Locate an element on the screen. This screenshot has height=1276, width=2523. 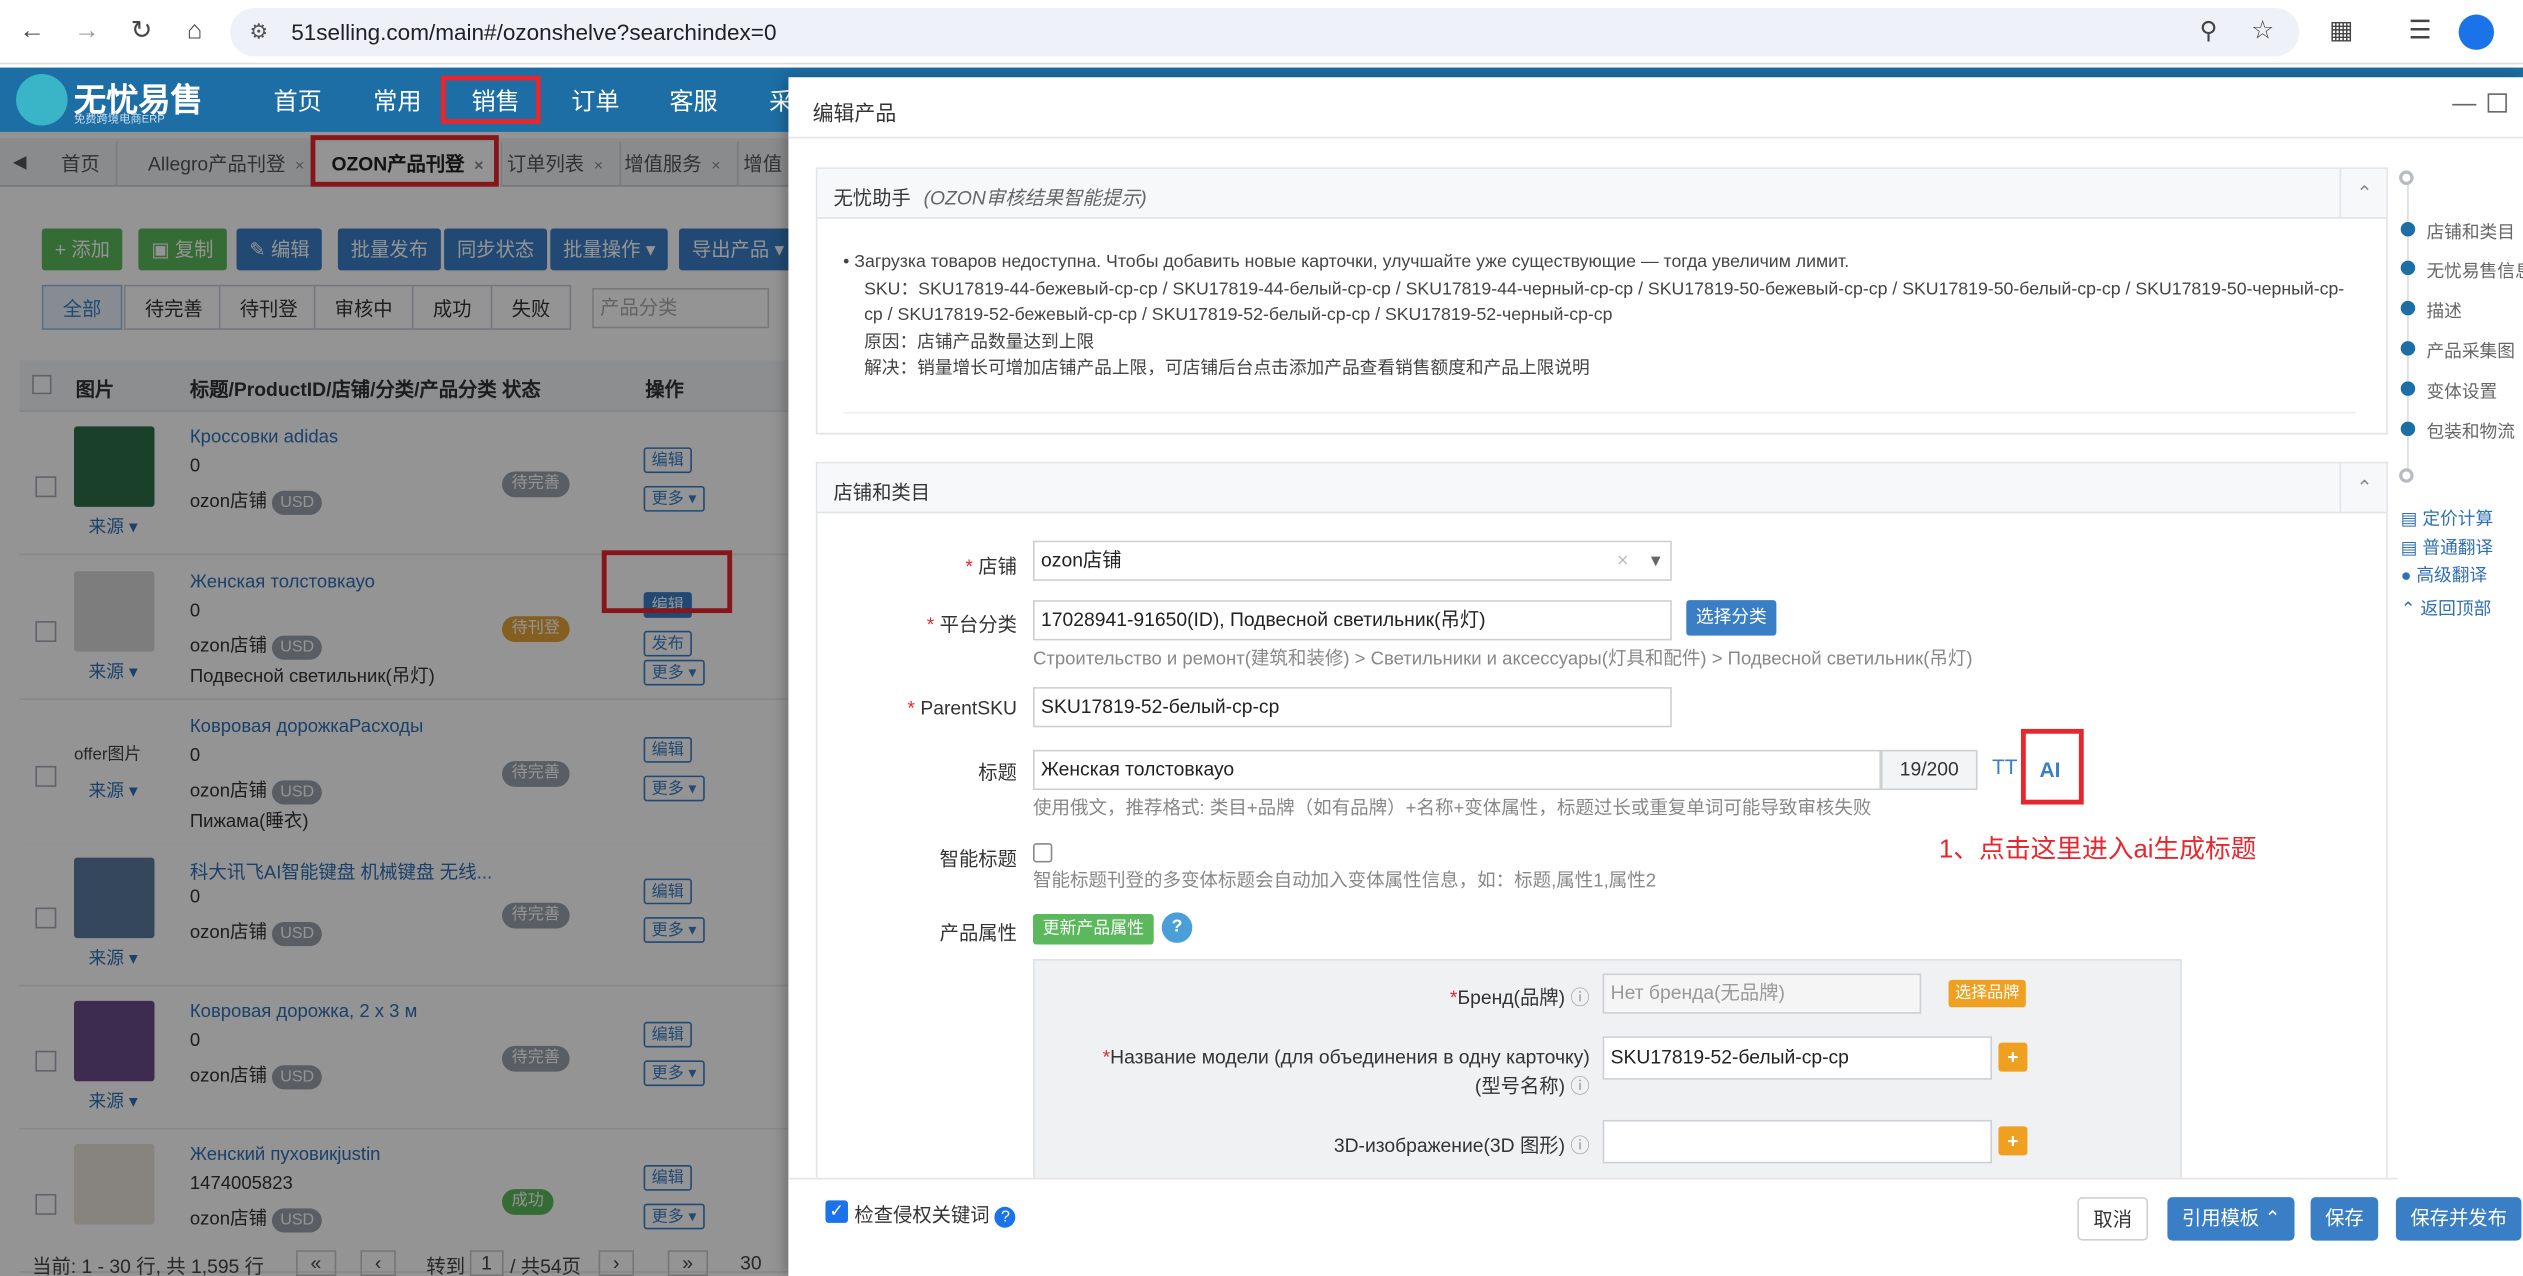
attr-label: 产品属性 is located at coordinates (978, 933).